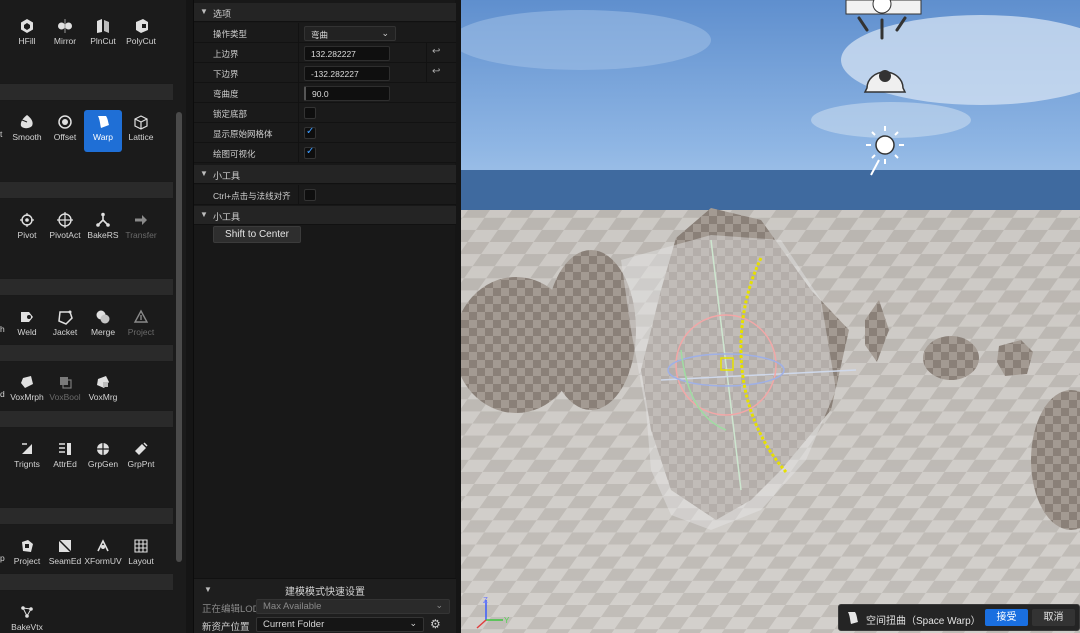 The height and width of the screenshot is (633, 1080). Describe the element at coordinates (1006, 617) in the screenshot. I see `accept-button: 接受` at that location.